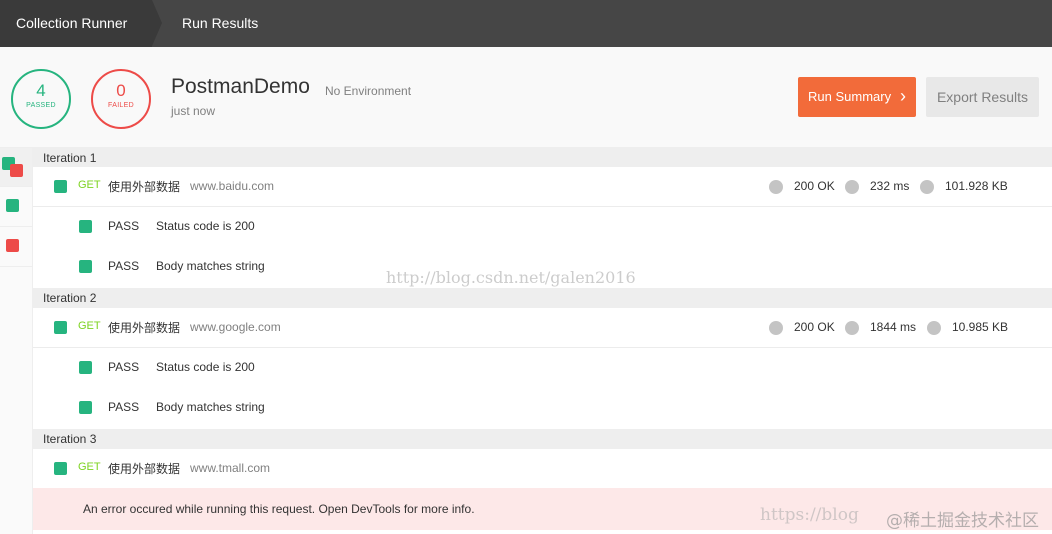 This screenshot has width=1052, height=534. Describe the element at coordinates (216, 23) in the screenshot. I see `breadcrumb-run-results: Run Results` at that location.